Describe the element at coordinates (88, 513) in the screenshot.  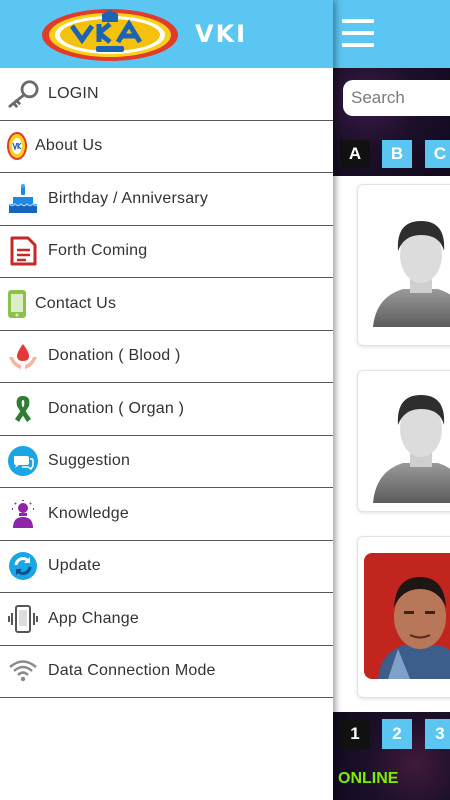
I see `menu-label: Knowledge` at that location.